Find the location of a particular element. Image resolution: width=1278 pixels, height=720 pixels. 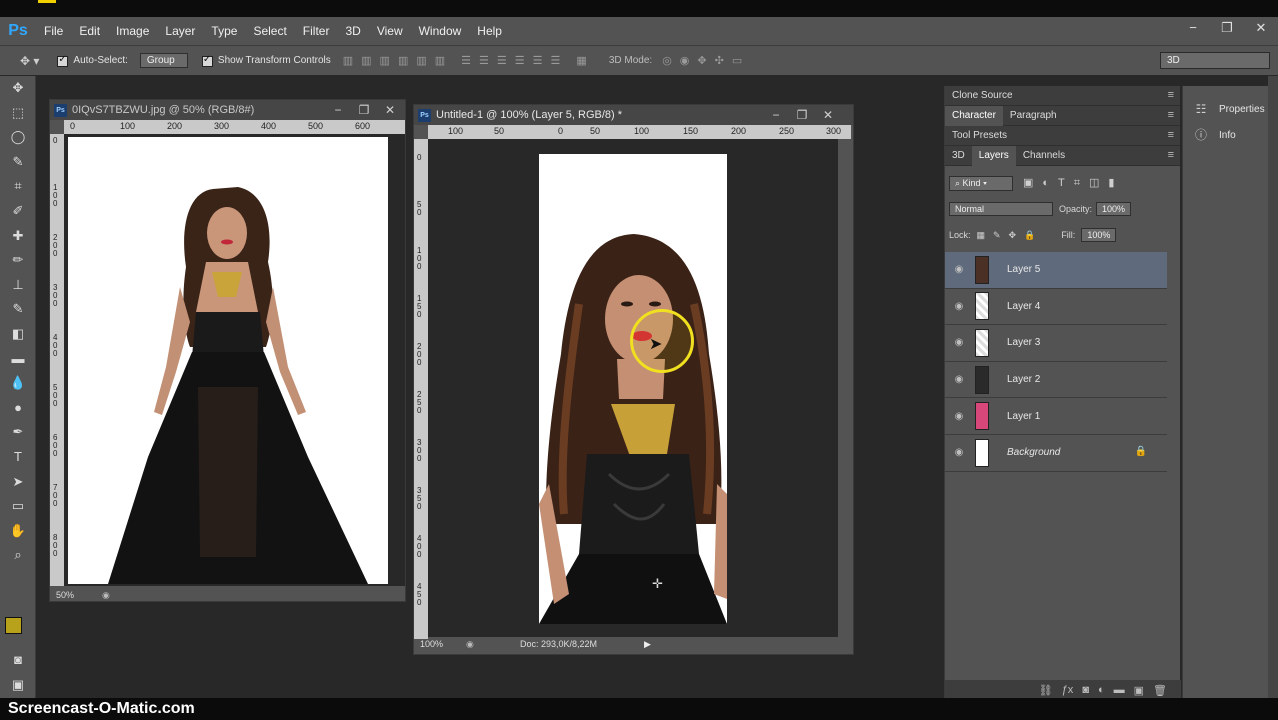

delete-layer-icon: 🗑 is located at coordinates (1160, 690).